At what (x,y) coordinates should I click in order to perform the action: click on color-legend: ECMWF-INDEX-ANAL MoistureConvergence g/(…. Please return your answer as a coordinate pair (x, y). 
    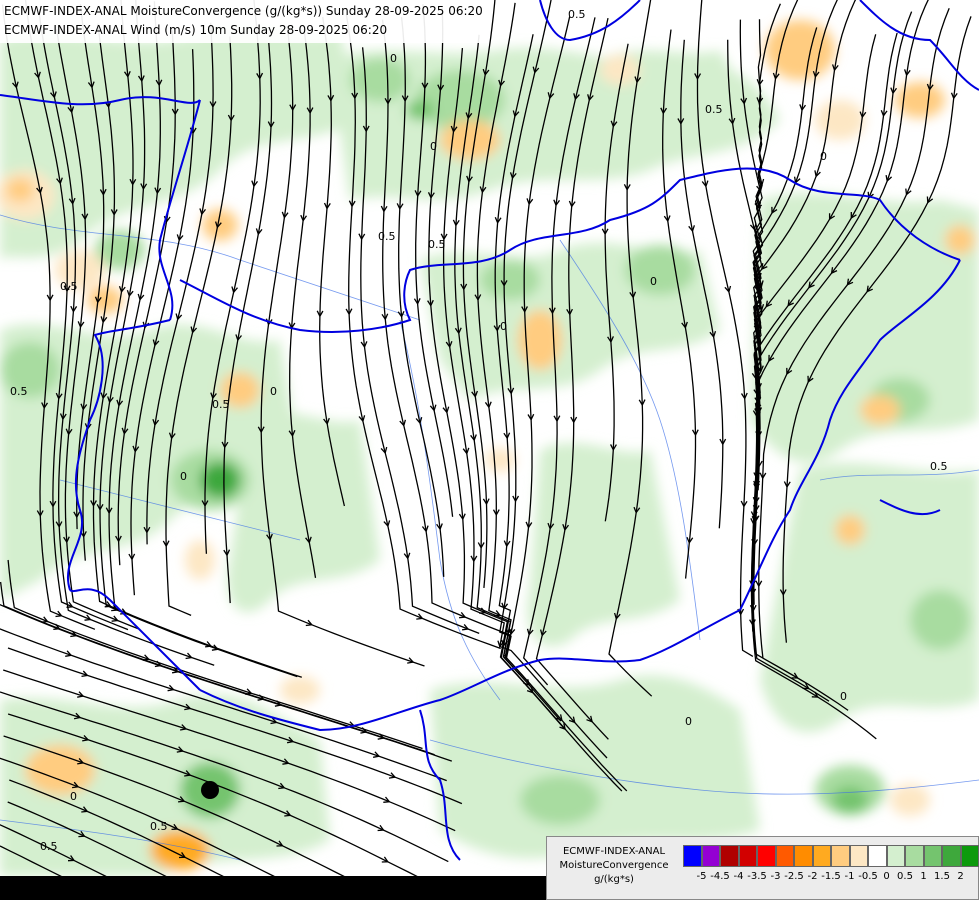
    Looking at the image, I should click on (762, 868).